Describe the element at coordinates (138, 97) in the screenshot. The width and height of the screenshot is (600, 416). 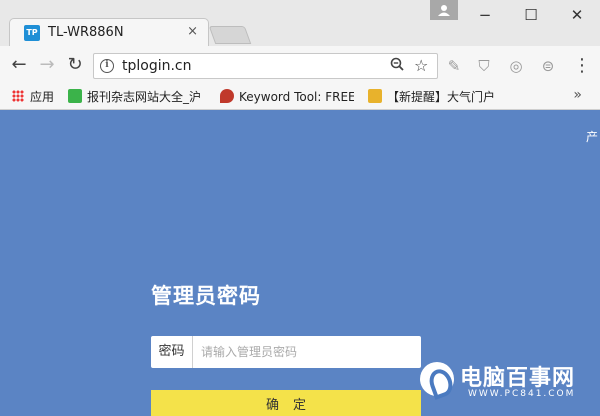
I see `bookmark-item: 报刊杂志网站大全_沪` at that location.